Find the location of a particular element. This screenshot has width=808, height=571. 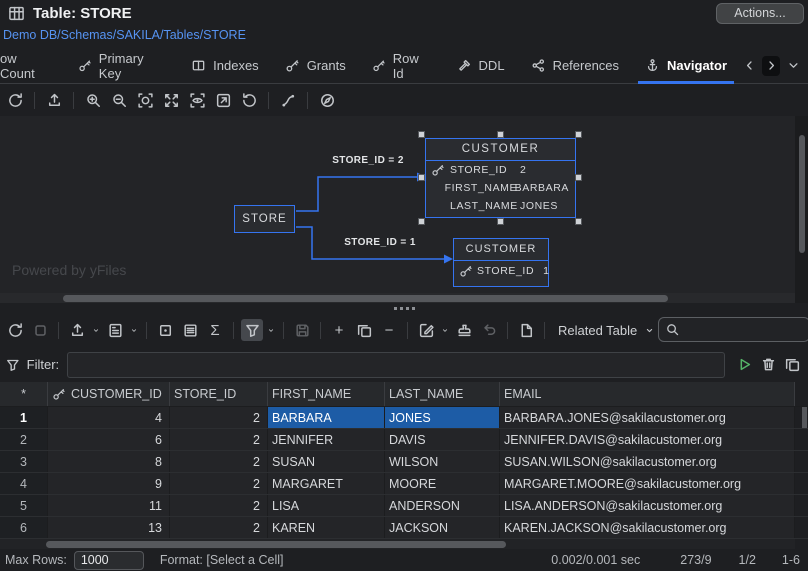

max-rows-input is located at coordinates (108, 560).